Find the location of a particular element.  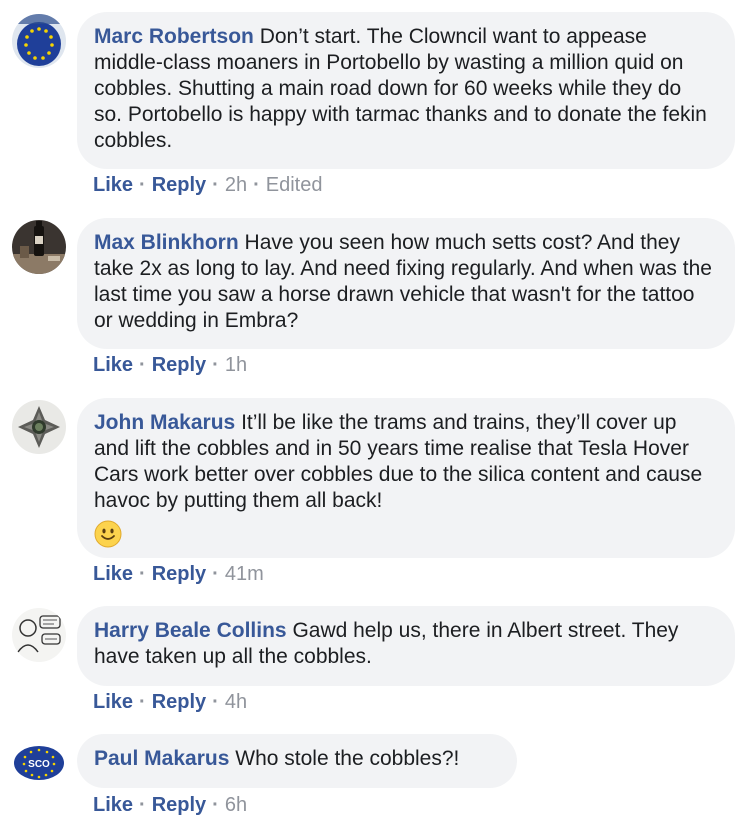

bottle-photo-avatar-icon is located at coordinates (39, 247).